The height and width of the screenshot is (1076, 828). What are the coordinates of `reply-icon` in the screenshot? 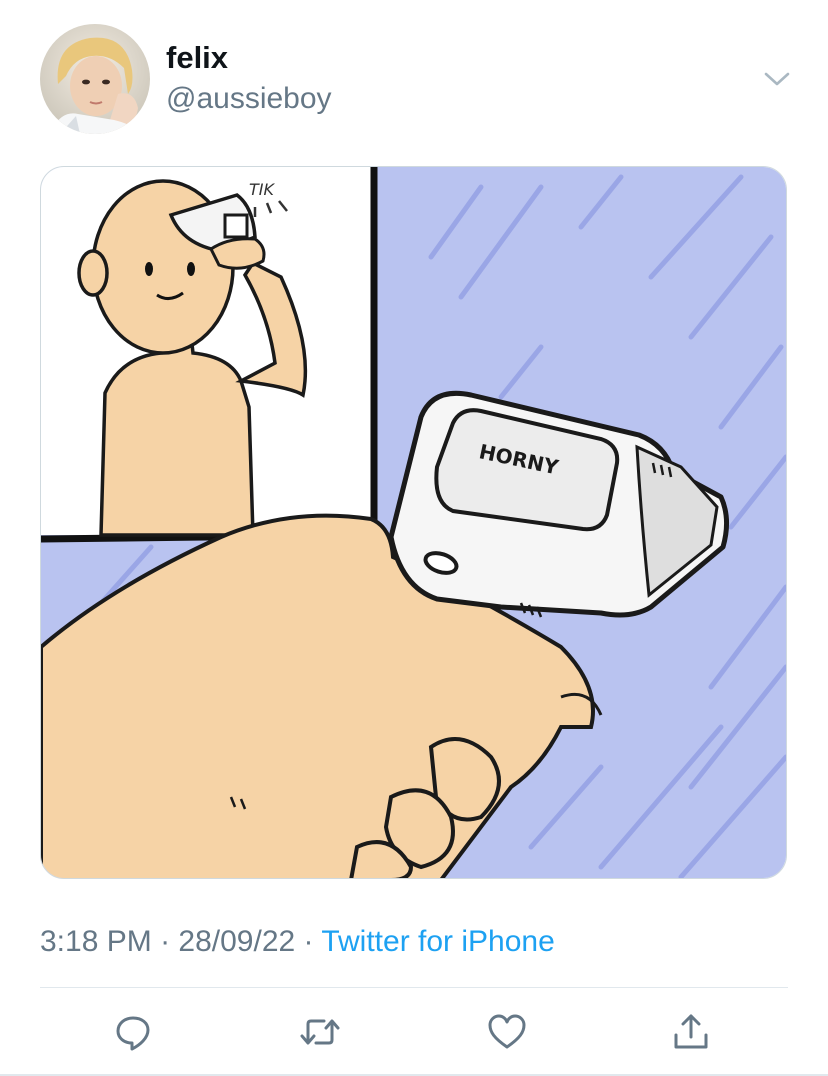 It's located at (133, 1032).